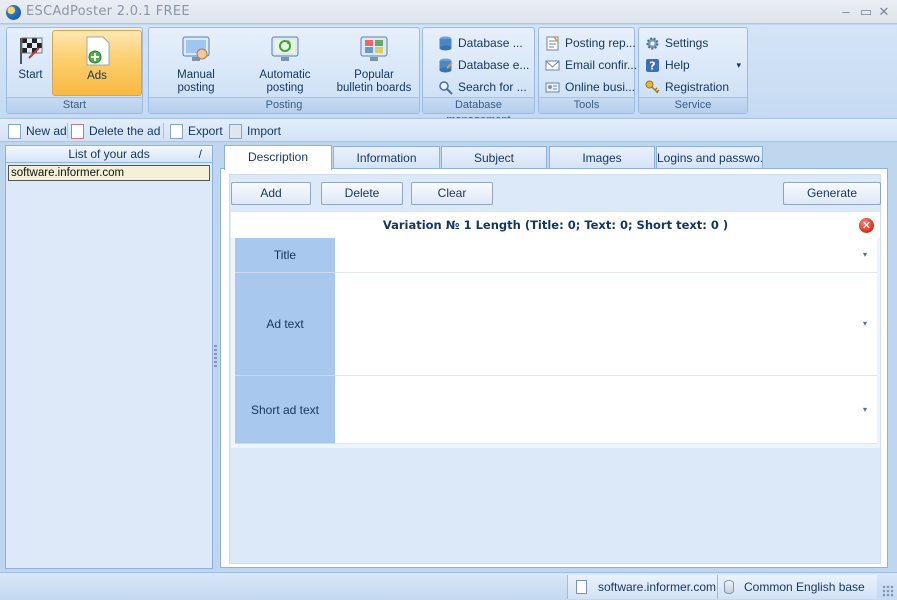 The height and width of the screenshot is (600, 897). Describe the element at coordinates (109, 173) in the screenshot. I see `list-item: software.informer.com` at that location.